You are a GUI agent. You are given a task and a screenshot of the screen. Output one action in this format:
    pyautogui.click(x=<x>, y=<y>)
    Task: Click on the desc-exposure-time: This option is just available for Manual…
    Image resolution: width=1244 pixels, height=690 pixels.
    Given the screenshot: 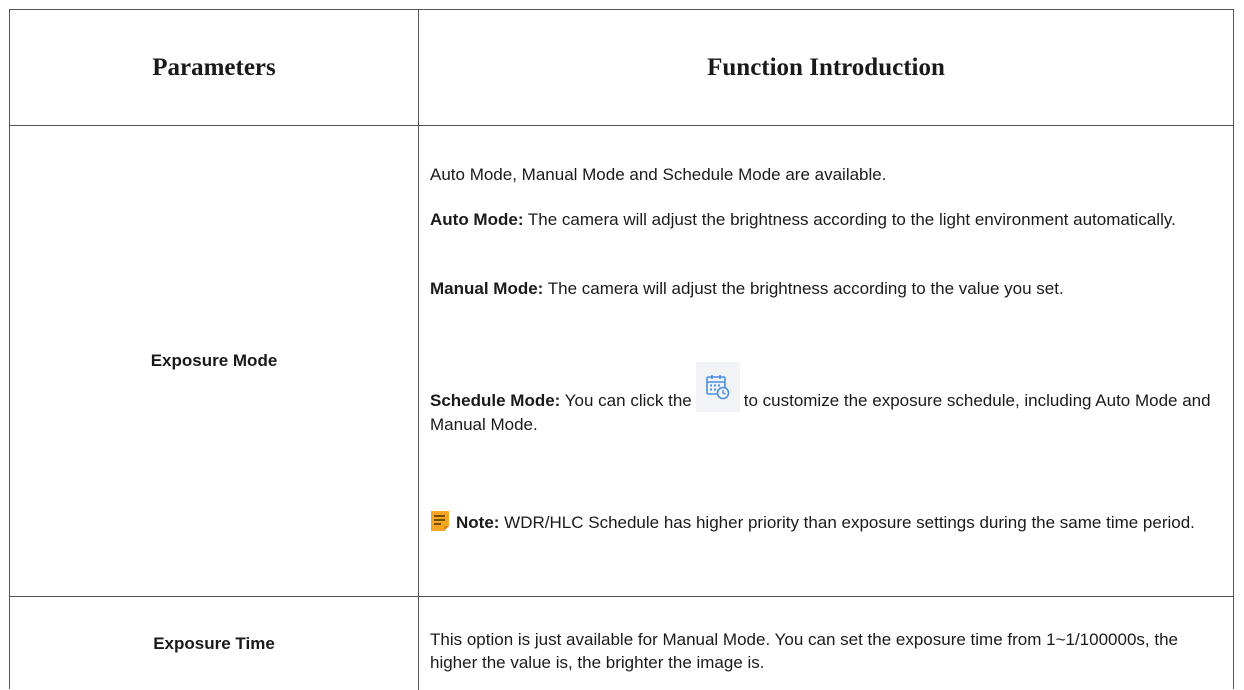 What is the action you would take?
    pyautogui.click(x=825, y=651)
    